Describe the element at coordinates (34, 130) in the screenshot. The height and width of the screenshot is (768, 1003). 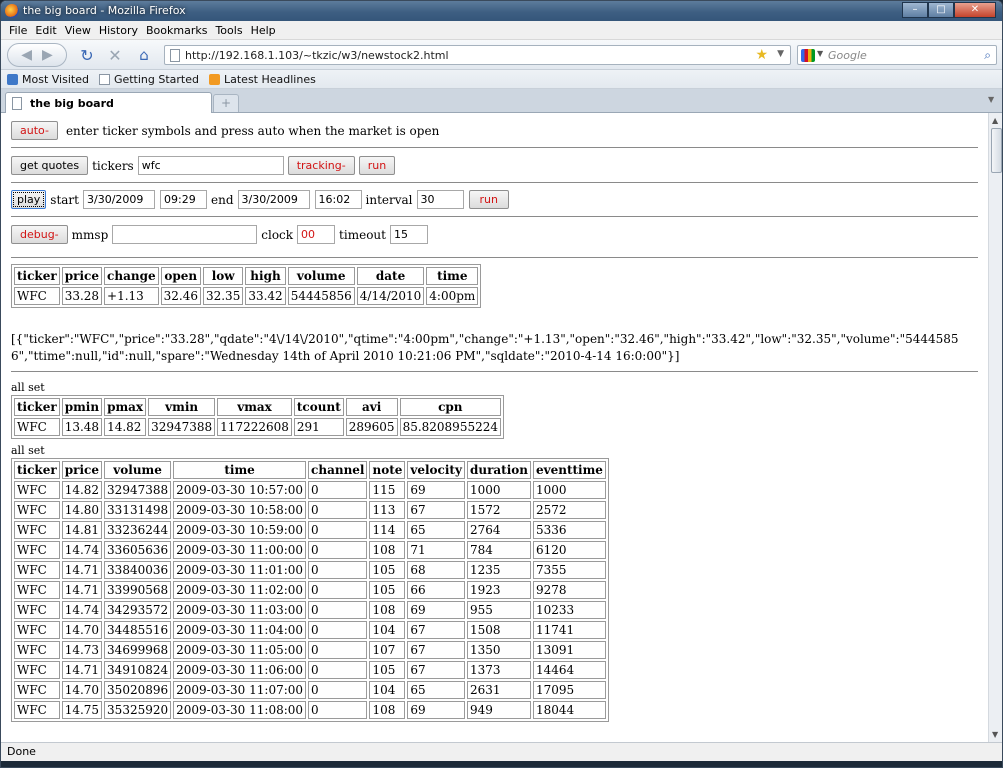
I see `auto-button: auto-` at that location.